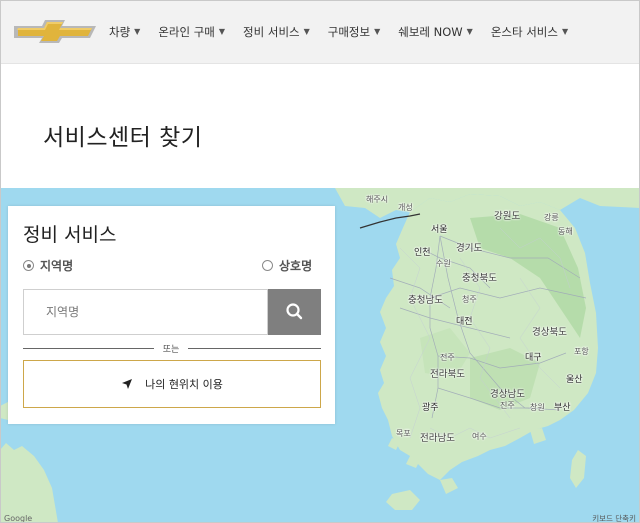 The image size is (640, 523). Describe the element at coordinates (533, 358) in the screenshot. I see `map-label-daegu: 대구` at that location.